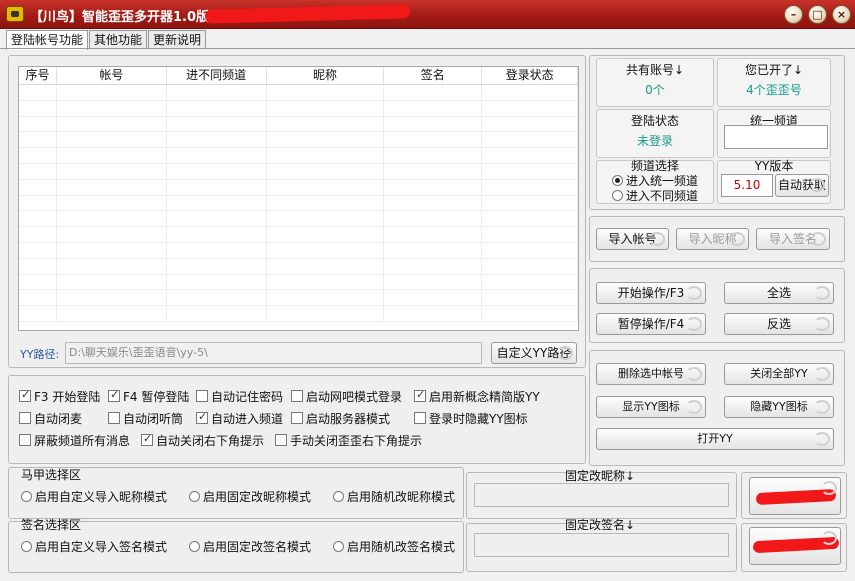  What do you see at coordinates (601, 495) in the screenshot?
I see `fixed-nickname-input` at bounding box center [601, 495].